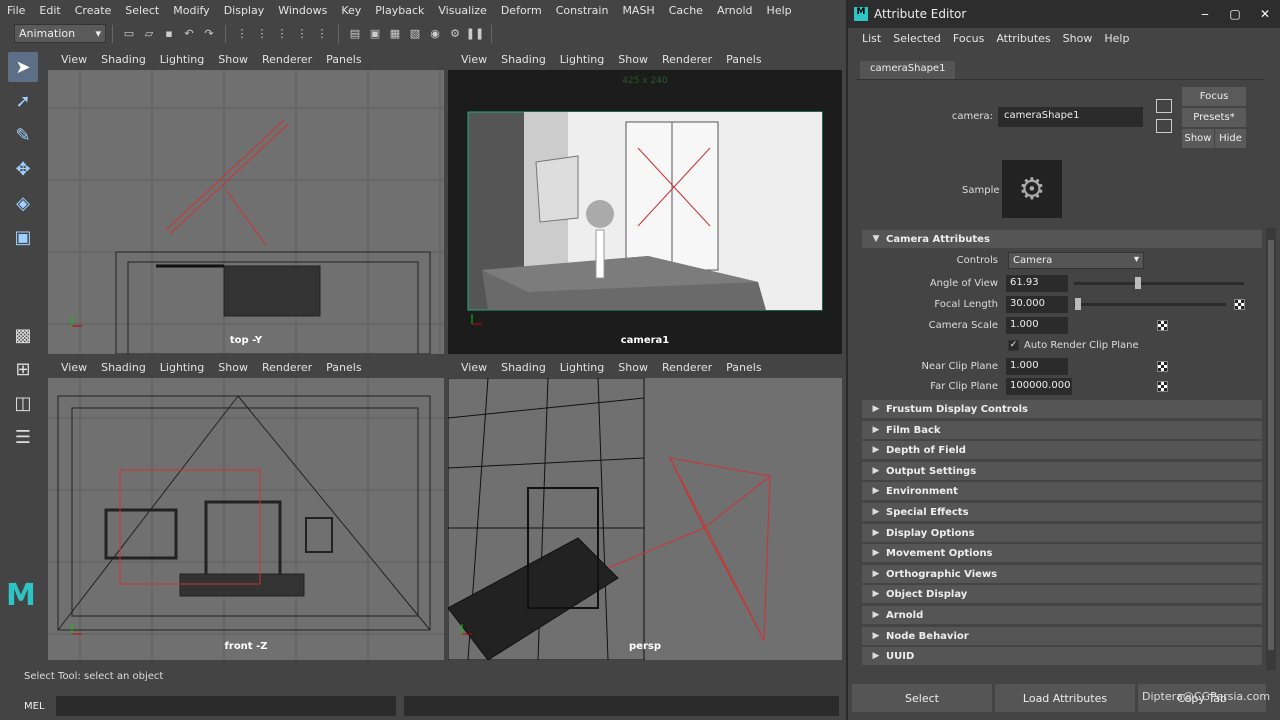 Image resolution: width=1280 pixels, height=720 pixels. What do you see at coordinates (16, 10) in the screenshot?
I see `menu-file: File` at bounding box center [16, 10].